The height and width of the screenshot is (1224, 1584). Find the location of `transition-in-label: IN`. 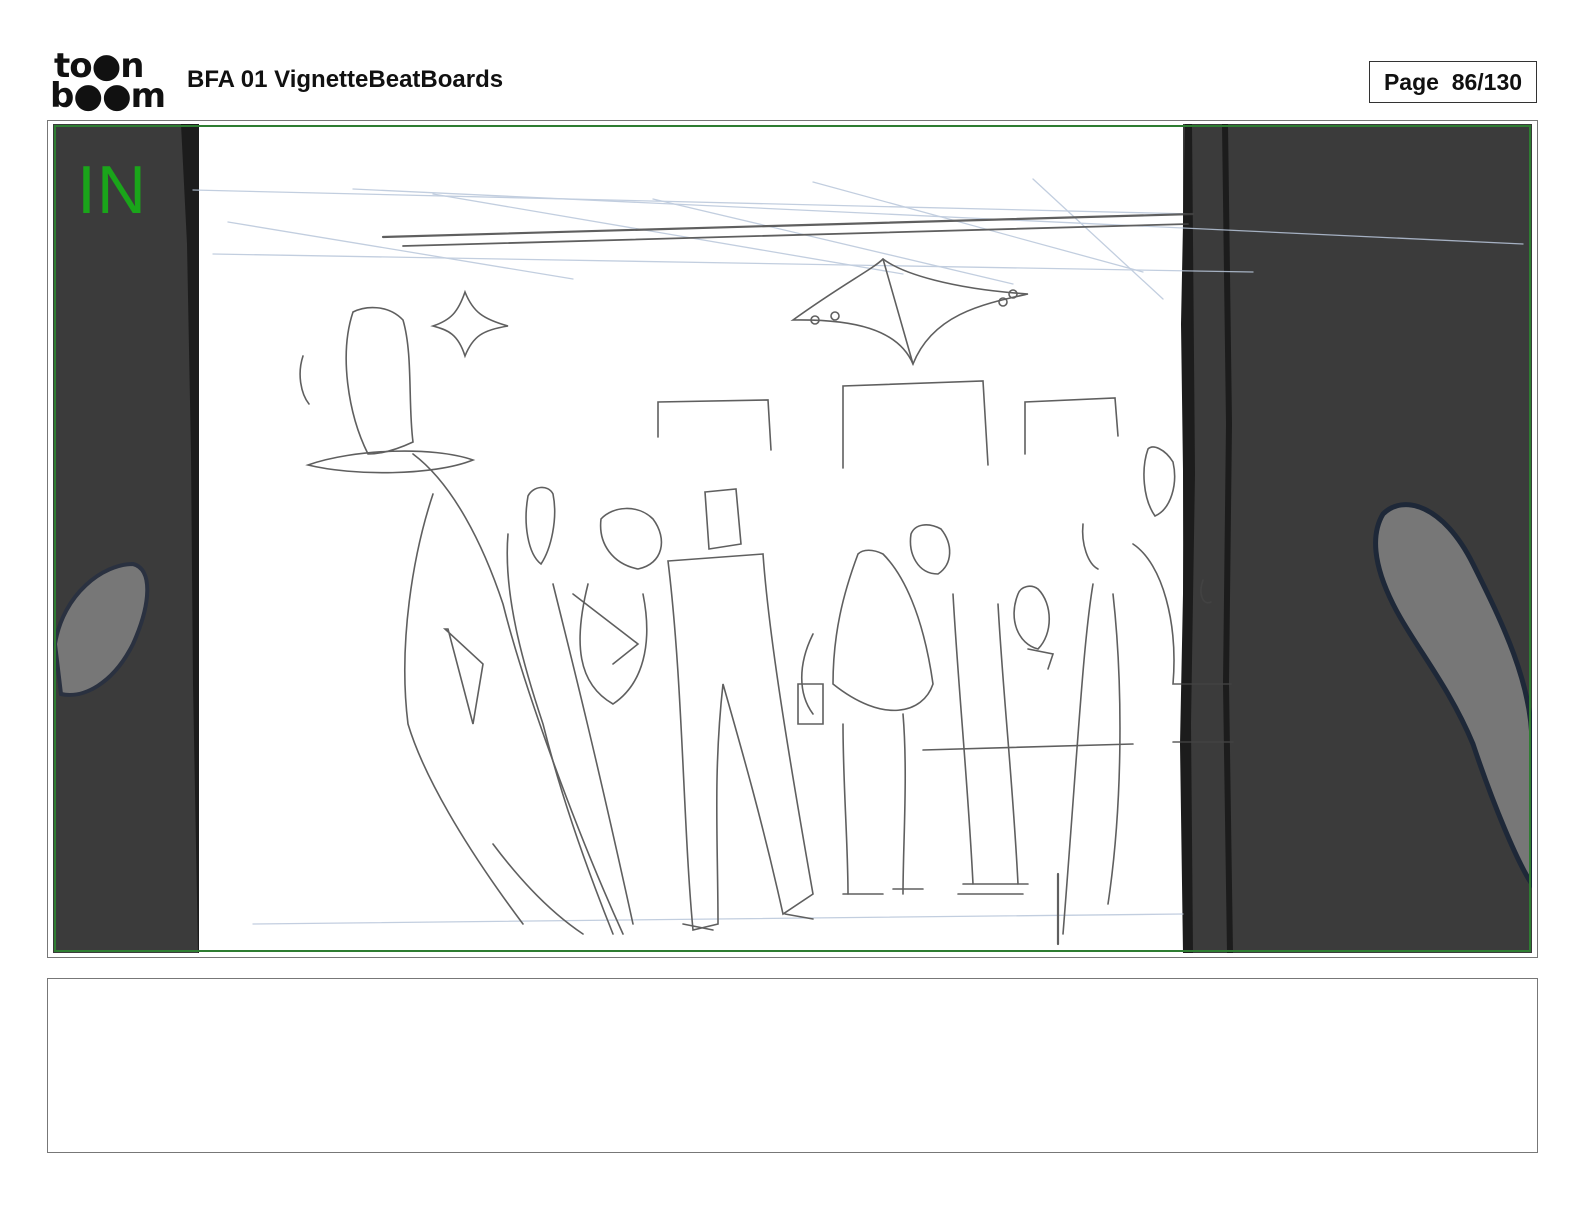

transition-in-label: IN is located at coordinates (112, 190).